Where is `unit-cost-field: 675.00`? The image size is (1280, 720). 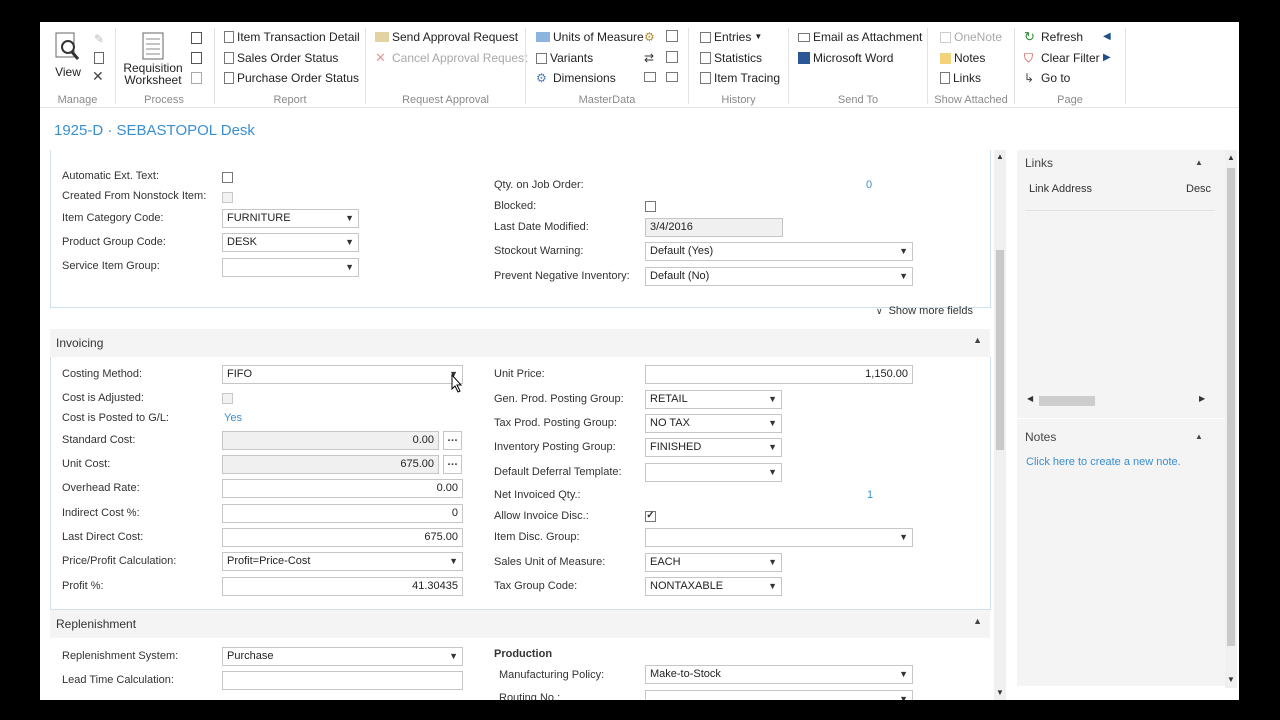 unit-cost-field: 675.00 is located at coordinates (330, 464).